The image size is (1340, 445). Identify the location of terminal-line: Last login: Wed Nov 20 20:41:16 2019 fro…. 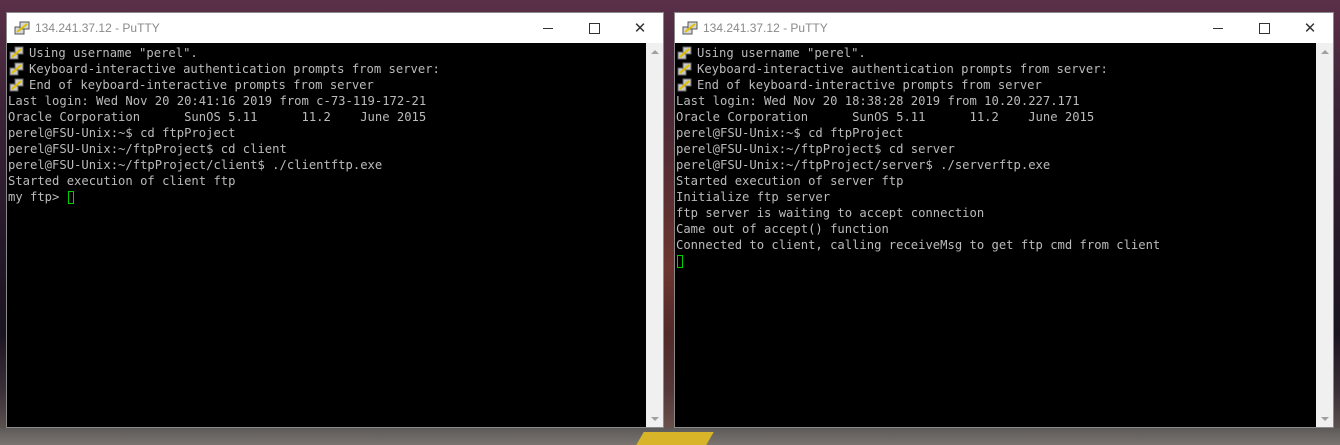
(327, 101).